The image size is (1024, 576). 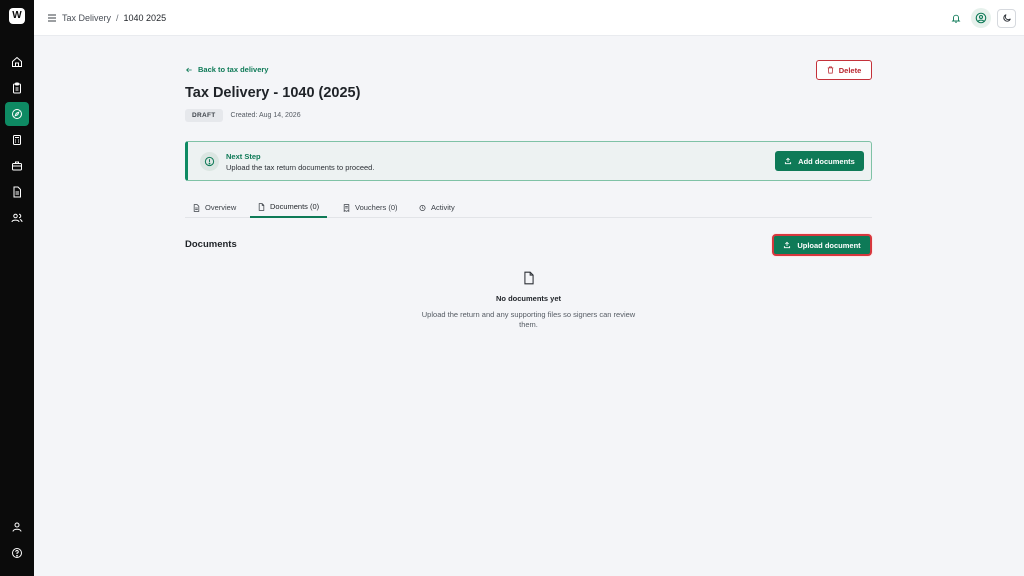 What do you see at coordinates (376, 207) in the screenshot?
I see `tab-vouchers-label: Vouchers (0)` at bounding box center [376, 207].